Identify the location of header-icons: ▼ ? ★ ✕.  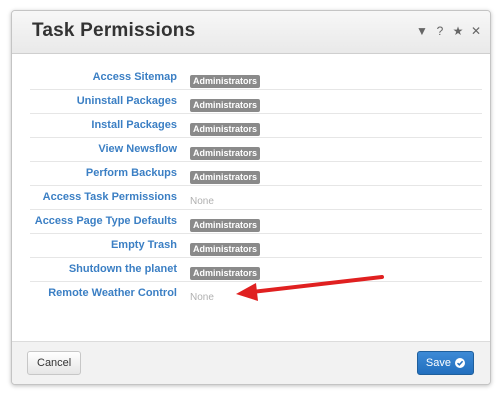
(449, 31).